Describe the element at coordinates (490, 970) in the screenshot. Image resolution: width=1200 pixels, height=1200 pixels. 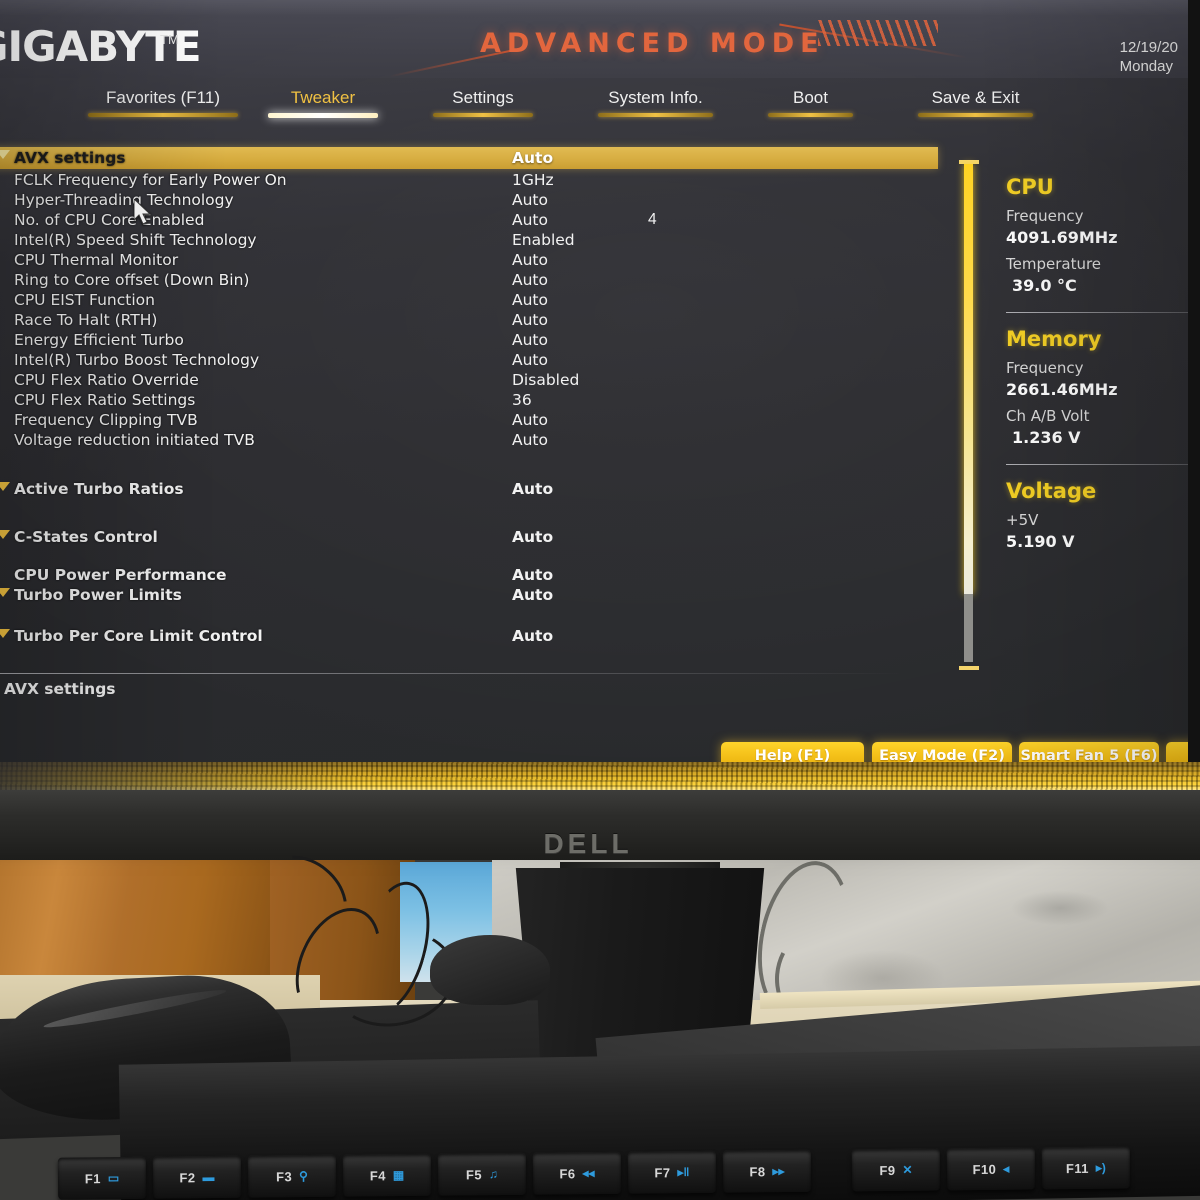
I see `headset` at that location.